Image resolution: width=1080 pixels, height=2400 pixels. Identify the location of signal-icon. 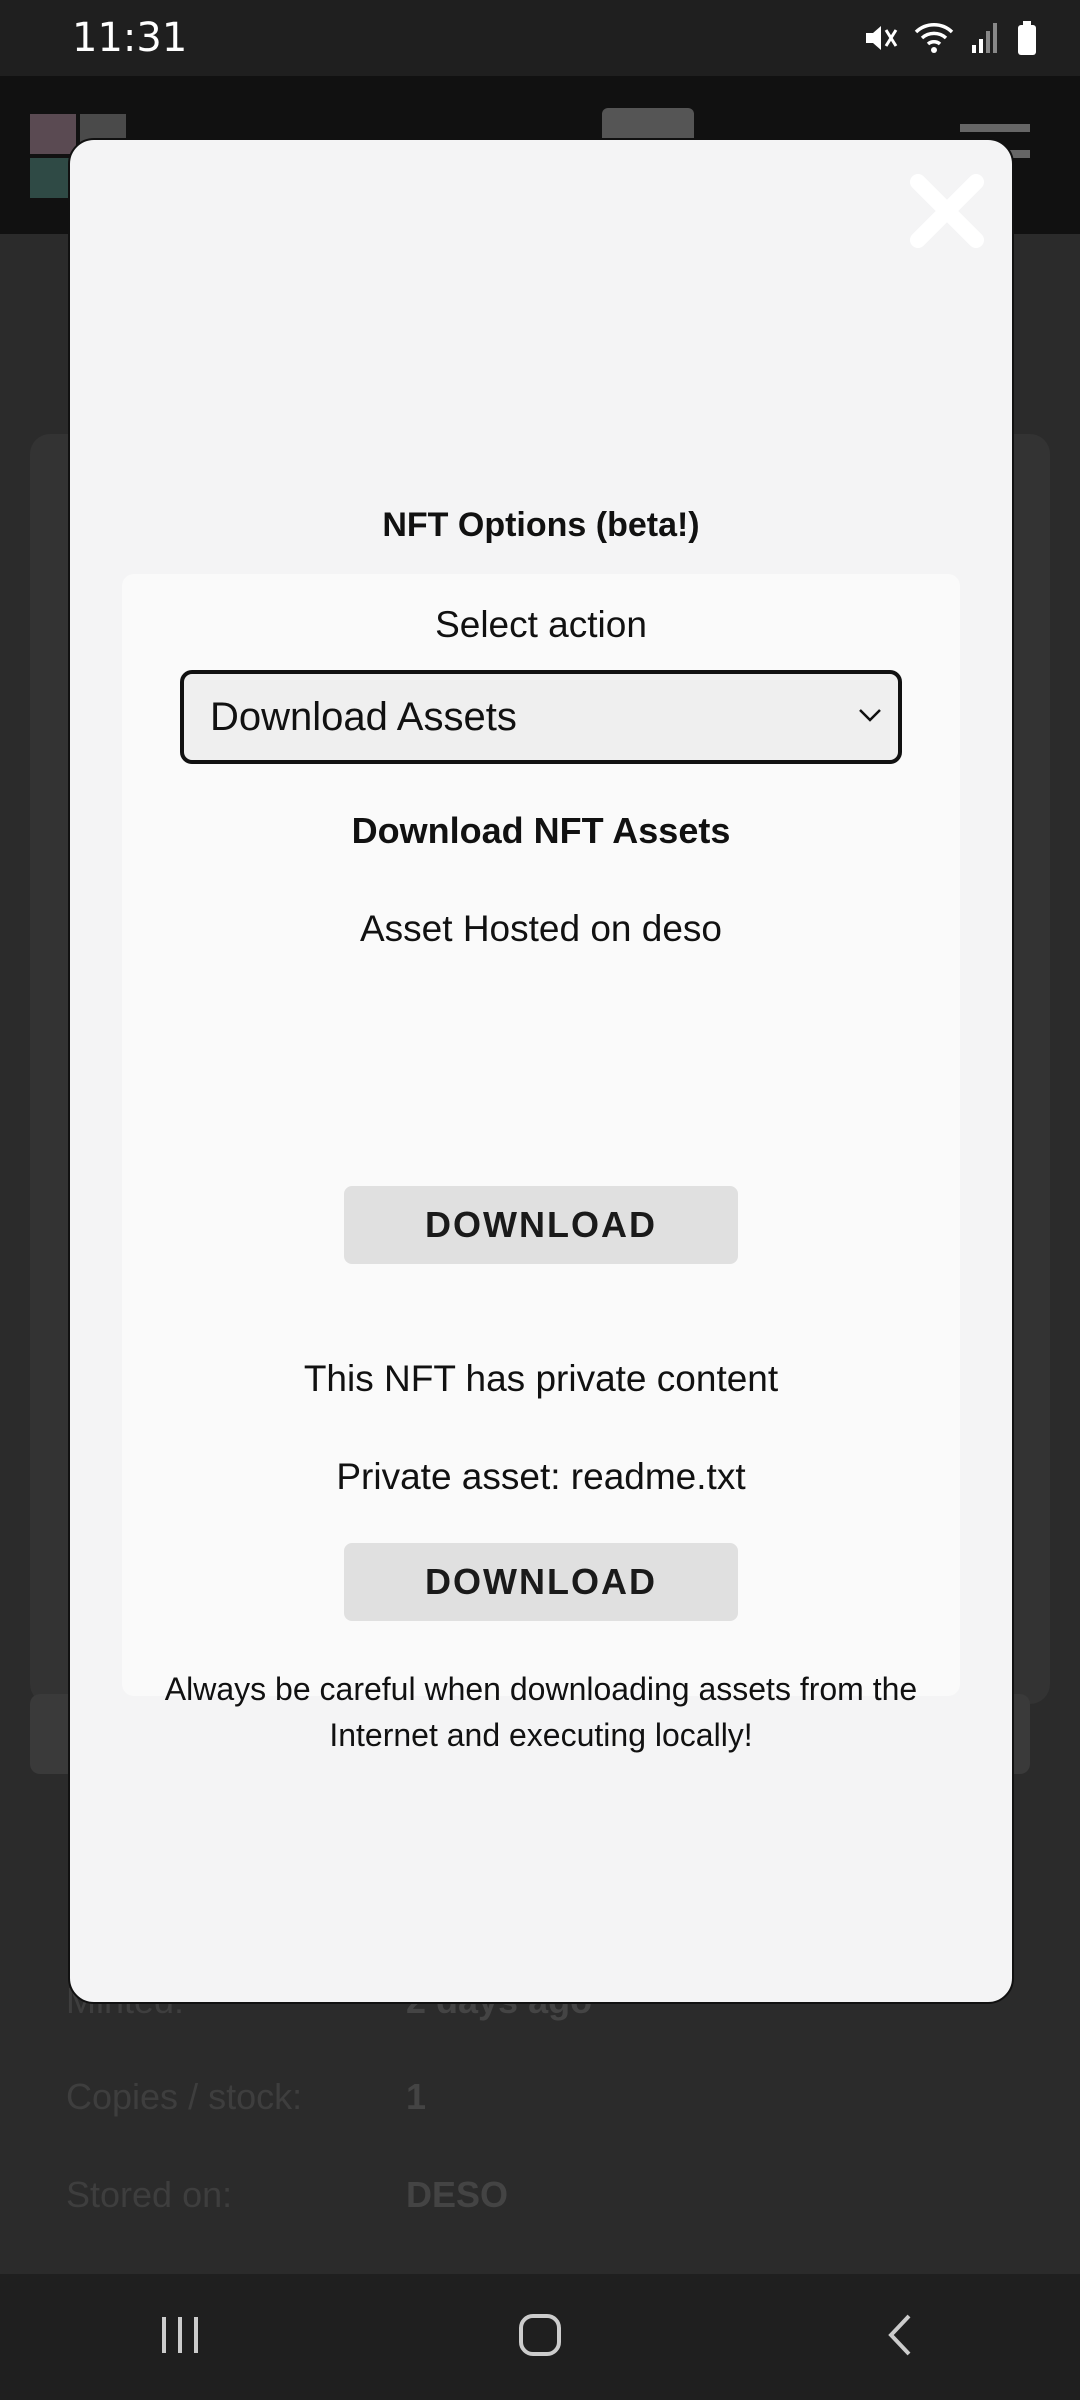
(985, 38).